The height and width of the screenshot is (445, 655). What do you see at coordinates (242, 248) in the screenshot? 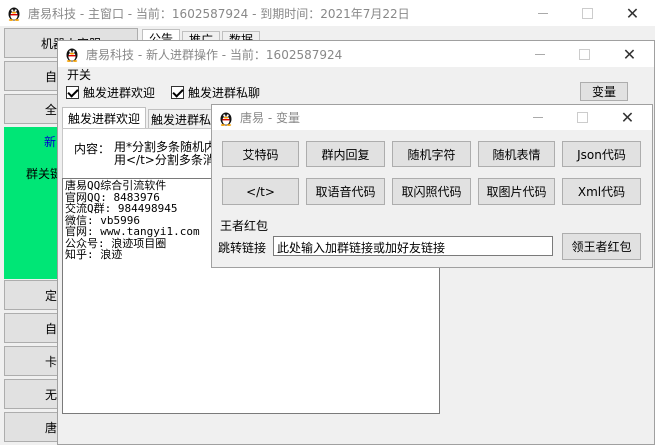
I see `jump-link-label: 跳转链接` at bounding box center [242, 248].